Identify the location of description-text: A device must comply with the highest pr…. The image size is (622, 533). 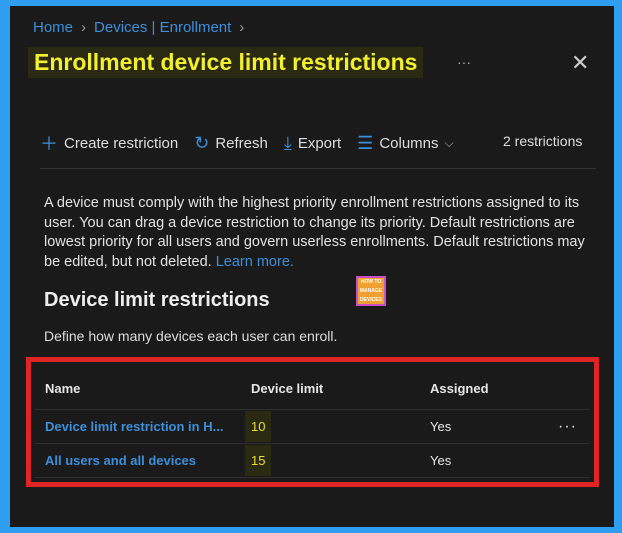
(314, 232).